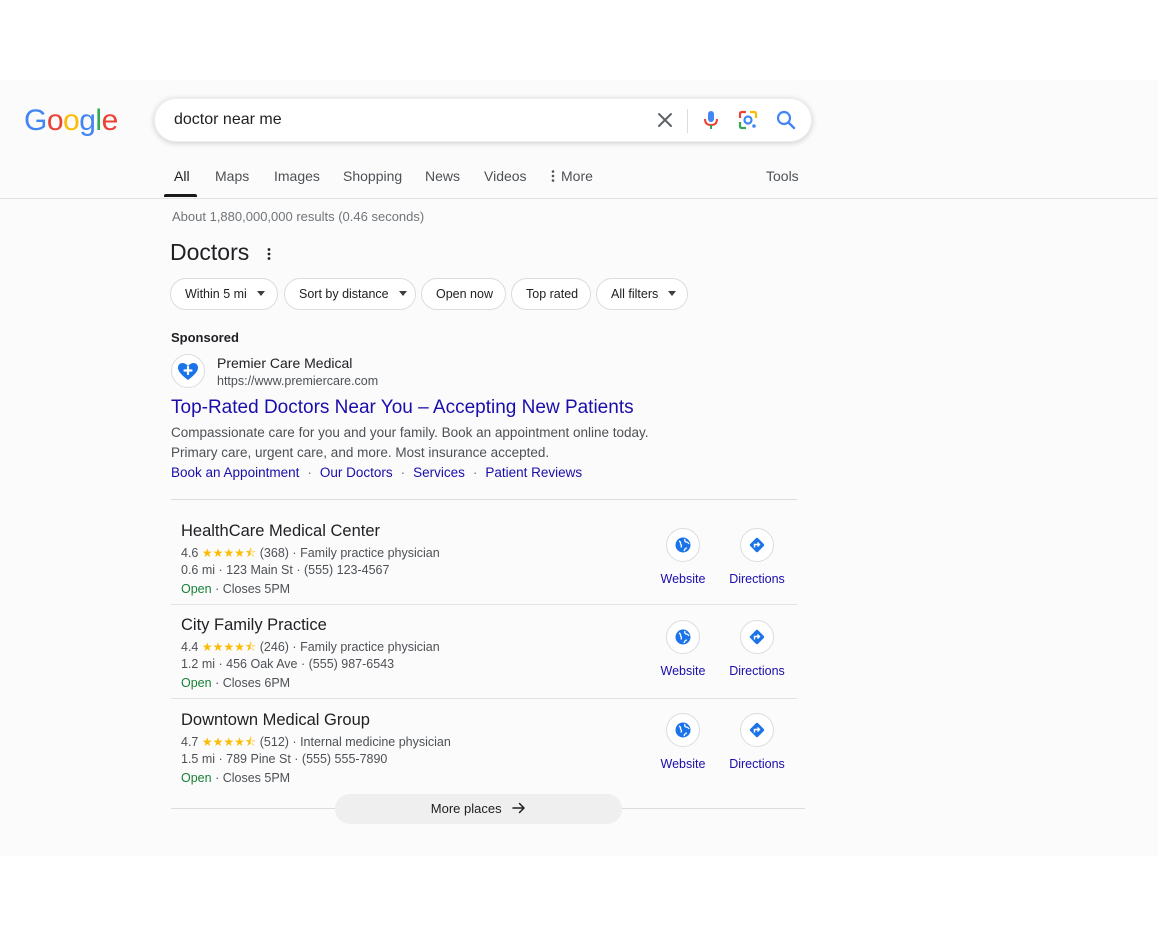 This screenshot has width=1158, height=932. I want to click on lens-icon, so click(748, 120).